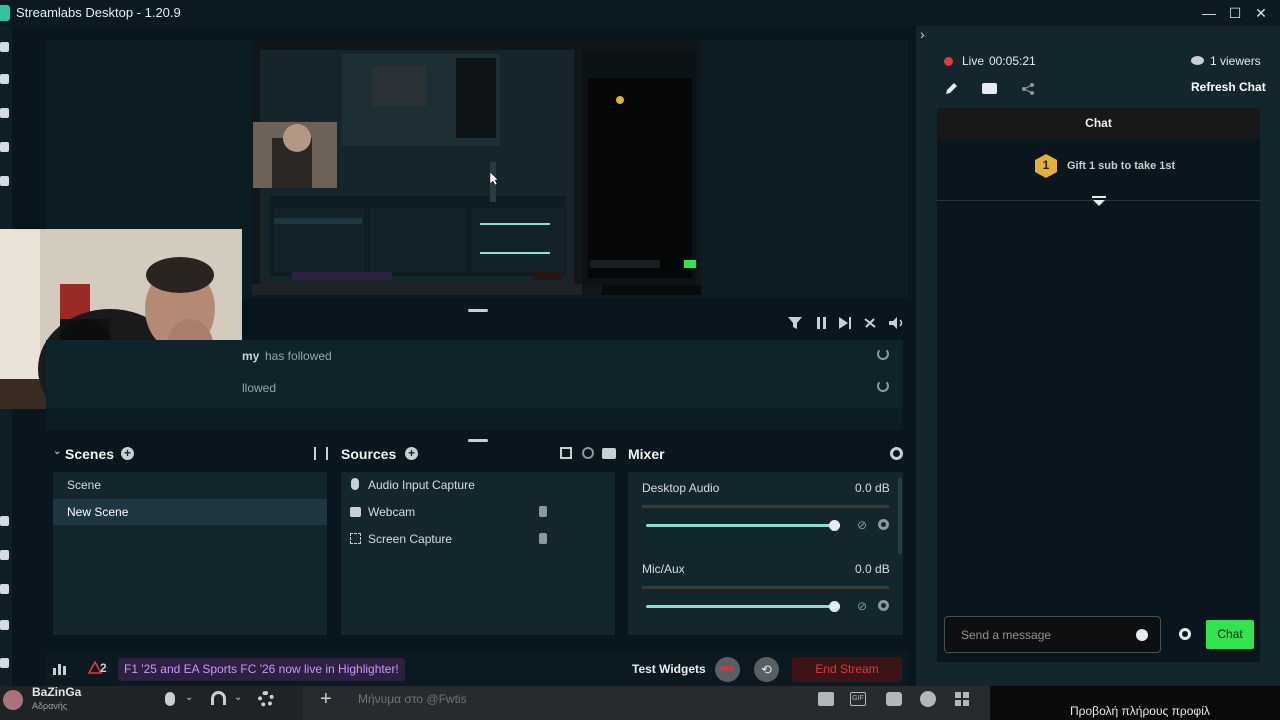 This screenshot has width=1280, height=720. What do you see at coordinates (412, 699) in the screenshot?
I see `message-input: Μήνυμα στο @Fwtis` at bounding box center [412, 699].